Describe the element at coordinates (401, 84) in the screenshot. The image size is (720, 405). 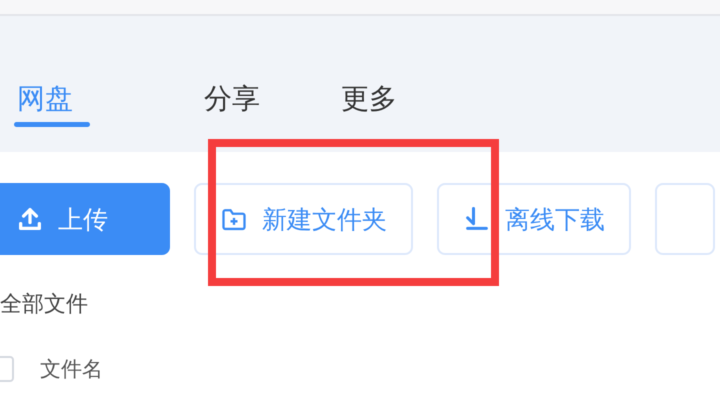
I see `nav-tab: 更多` at that location.